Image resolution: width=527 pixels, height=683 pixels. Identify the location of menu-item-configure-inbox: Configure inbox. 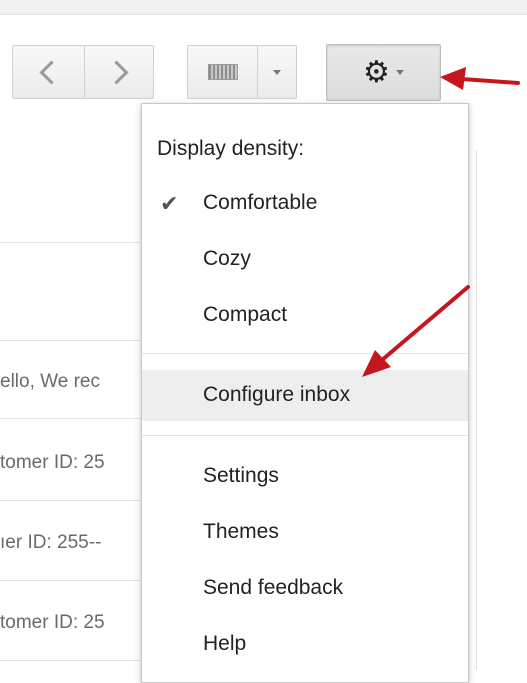
(305, 395).